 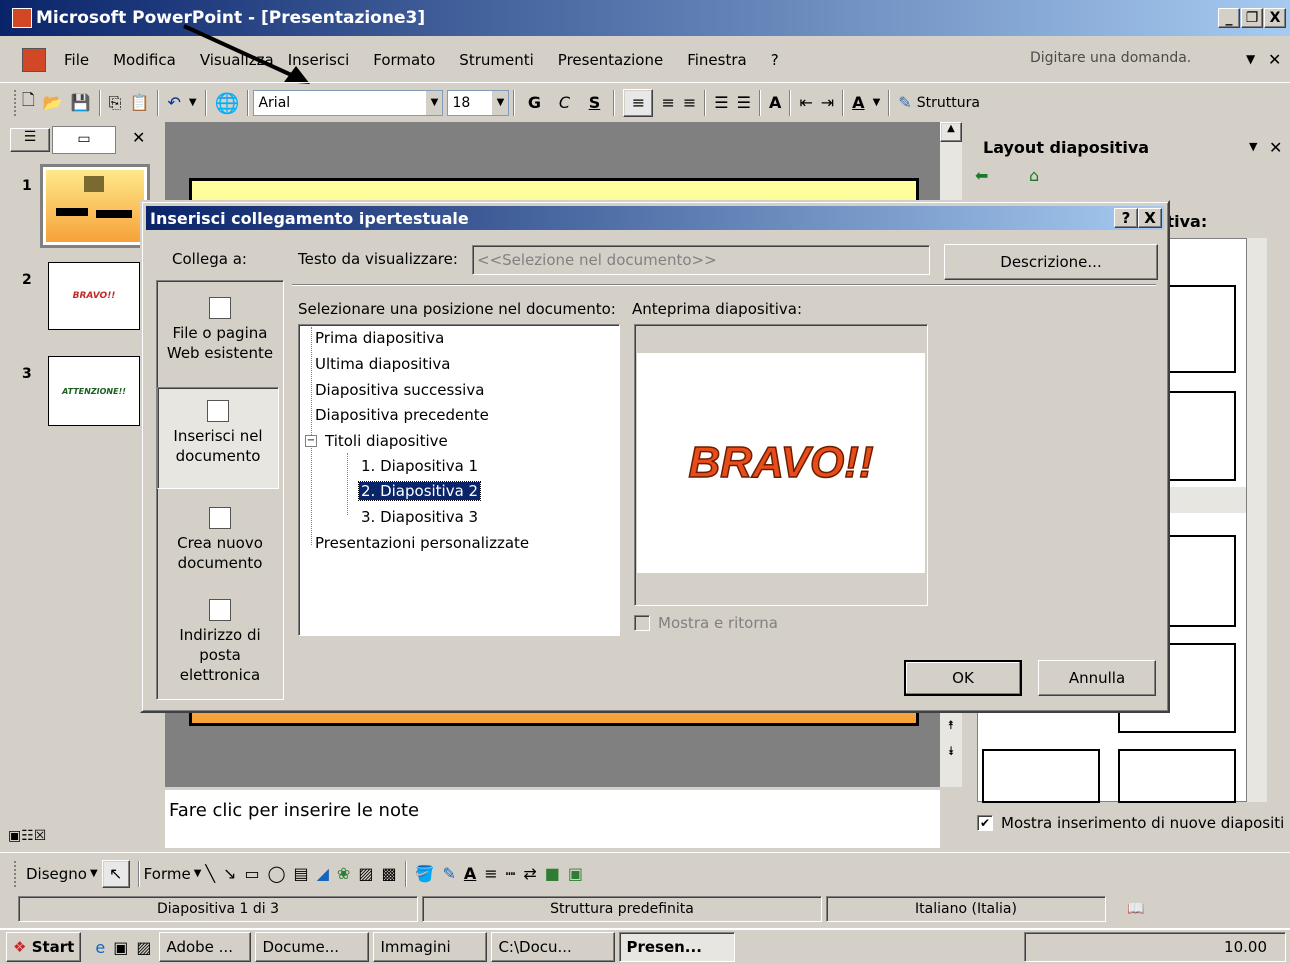 I want to click on task-pane-scrollbar, so click(x=1257, y=520).